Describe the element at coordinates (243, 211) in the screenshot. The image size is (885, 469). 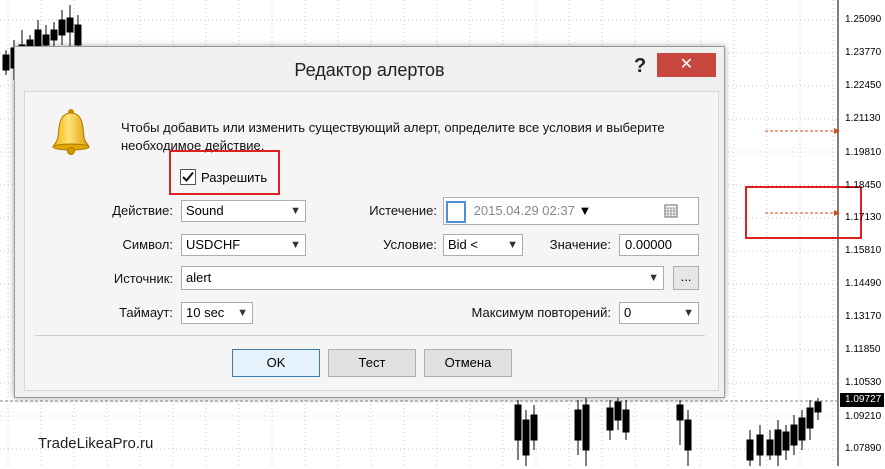
I see `action-select: Sound ▼` at that location.